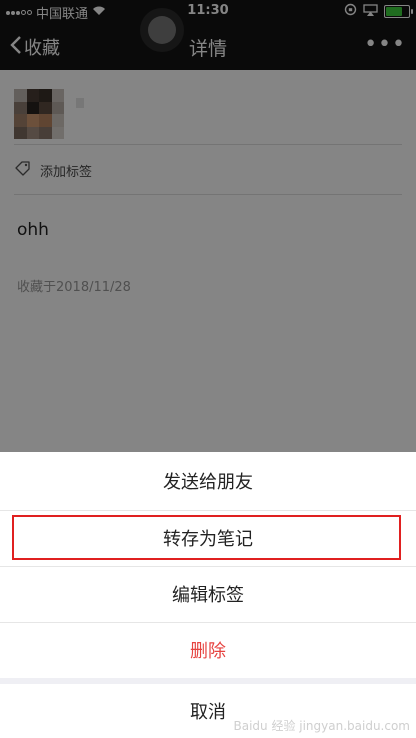  What do you see at coordinates (208, 481) in the screenshot?
I see `send-to-friend-button: 发送给朋友` at bounding box center [208, 481].